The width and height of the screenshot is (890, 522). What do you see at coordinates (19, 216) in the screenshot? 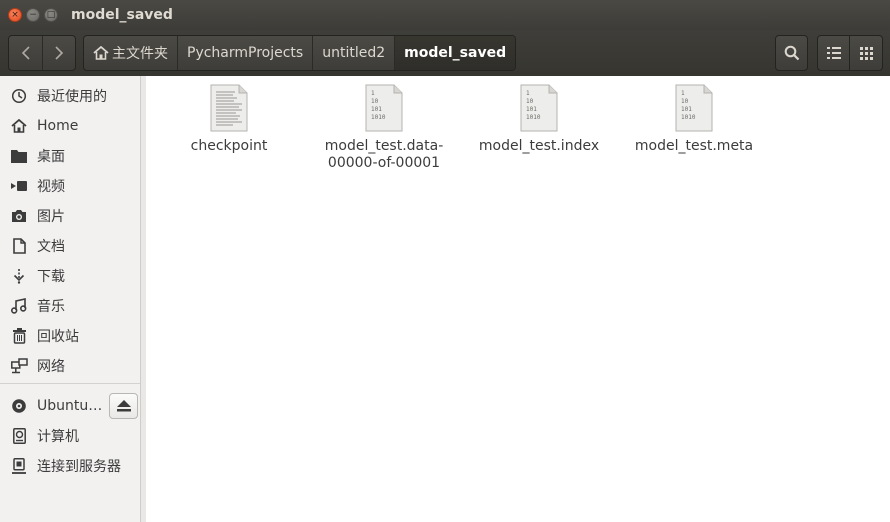
I see `camera-icon` at bounding box center [19, 216].